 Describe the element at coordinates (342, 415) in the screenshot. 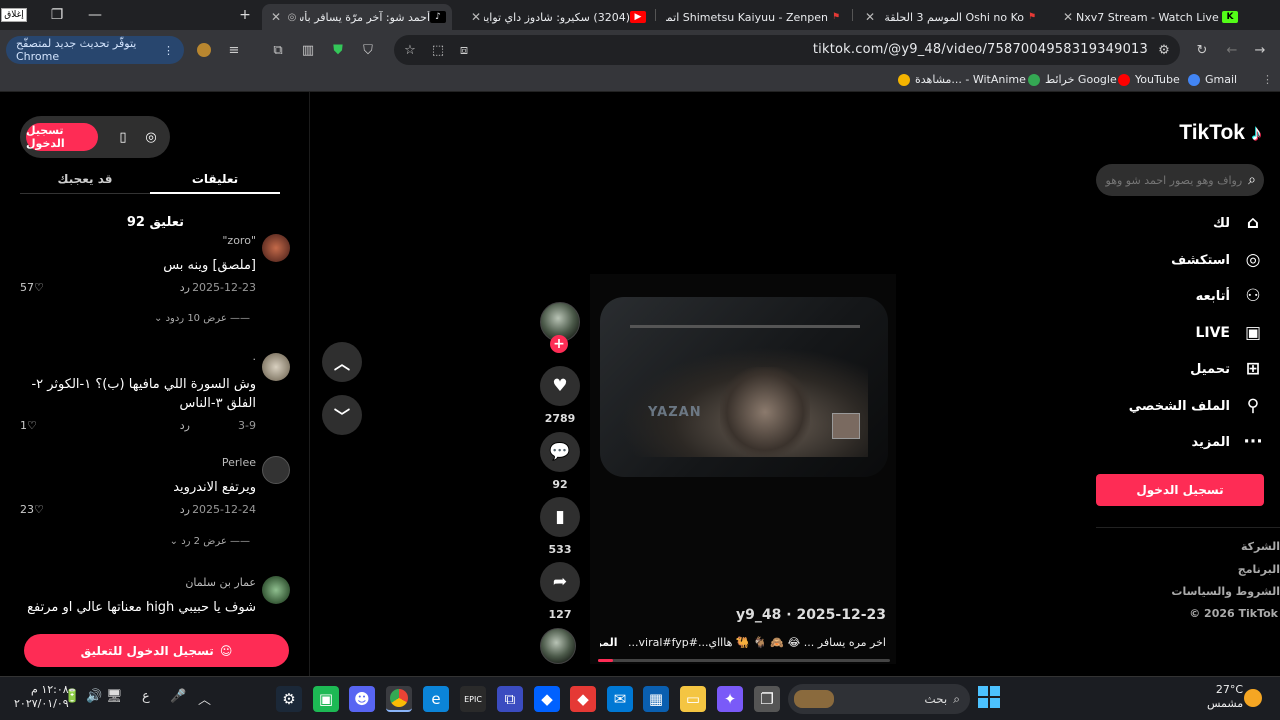

I see `next-video-button: ﹀` at that location.